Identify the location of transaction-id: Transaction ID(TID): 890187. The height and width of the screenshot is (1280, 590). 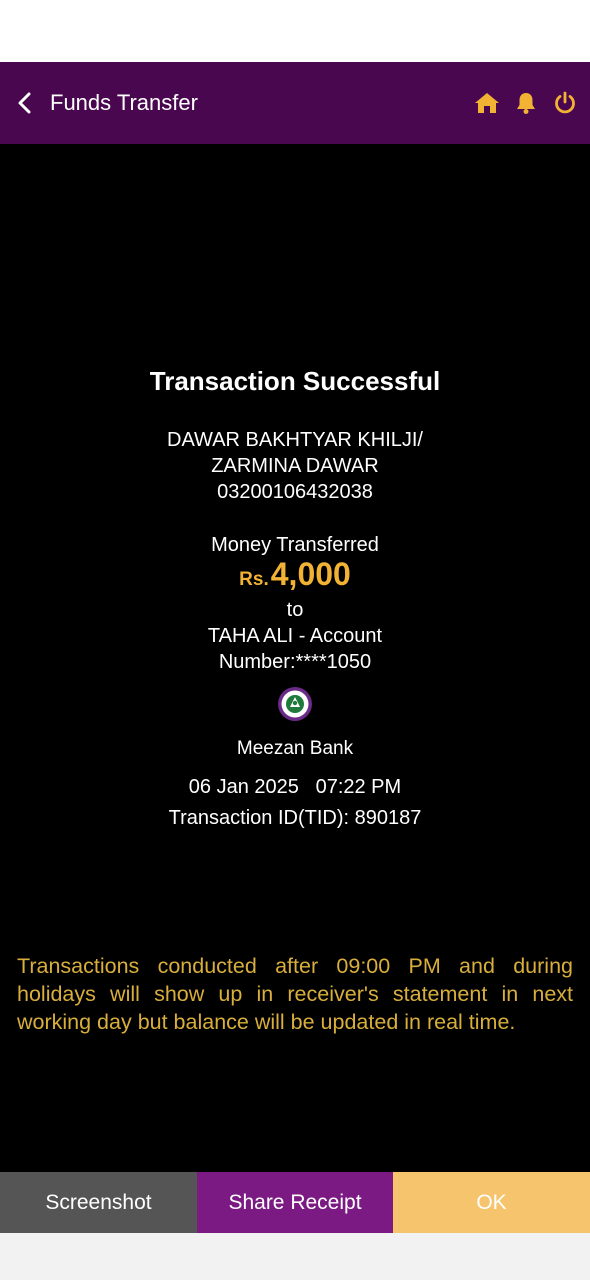
(295, 818).